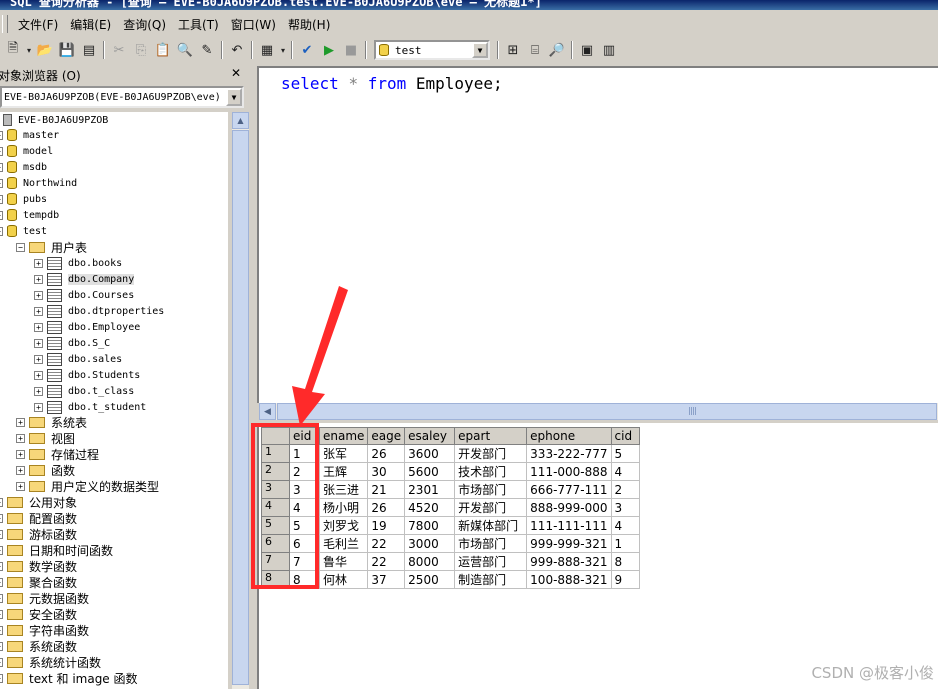 This screenshot has height=689, width=938. Describe the element at coordinates (343, 543) in the screenshot. I see `cell-ename: 毛利兰` at that location.